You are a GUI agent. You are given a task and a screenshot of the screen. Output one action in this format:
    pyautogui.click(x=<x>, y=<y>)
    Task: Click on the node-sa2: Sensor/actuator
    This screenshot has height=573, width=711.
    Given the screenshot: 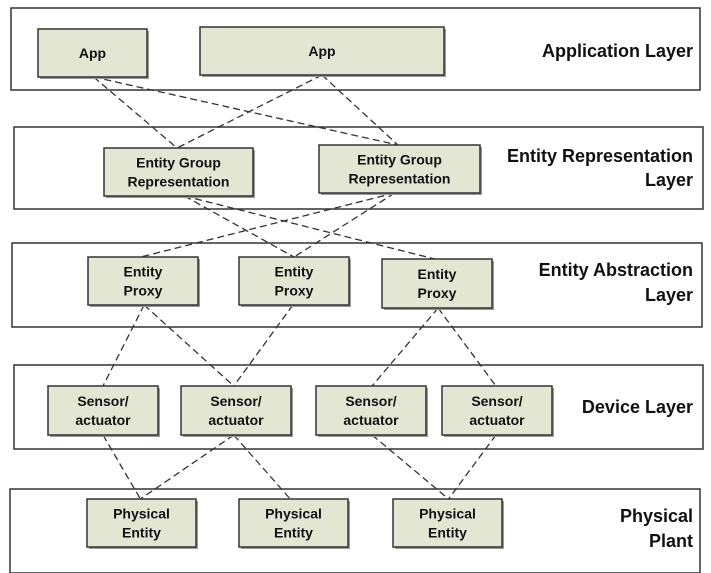 What is the action you would take?
    pyautogui.click(x=236, y=411)
    